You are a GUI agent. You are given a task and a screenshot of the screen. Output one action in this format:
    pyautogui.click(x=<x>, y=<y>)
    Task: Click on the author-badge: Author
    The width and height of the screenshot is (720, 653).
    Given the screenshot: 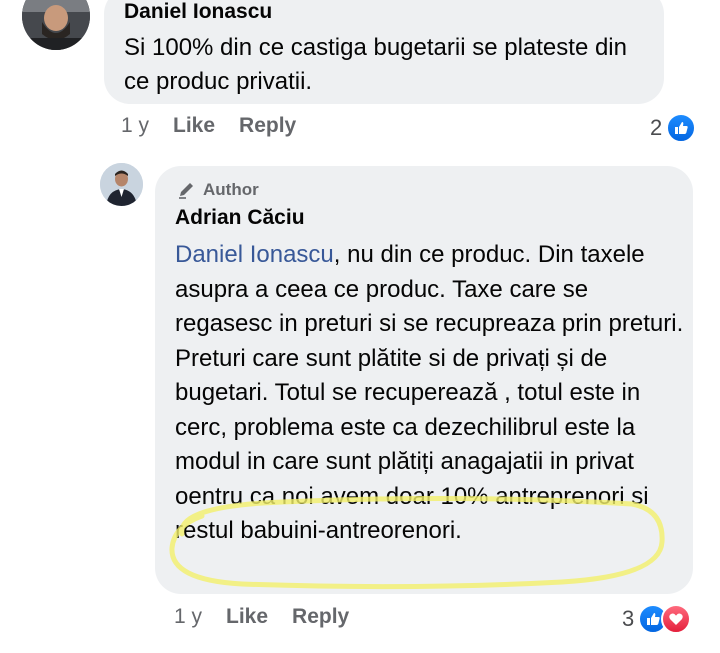 What is the action you would take?
    pyautogui.click(x=218, y=190)
    